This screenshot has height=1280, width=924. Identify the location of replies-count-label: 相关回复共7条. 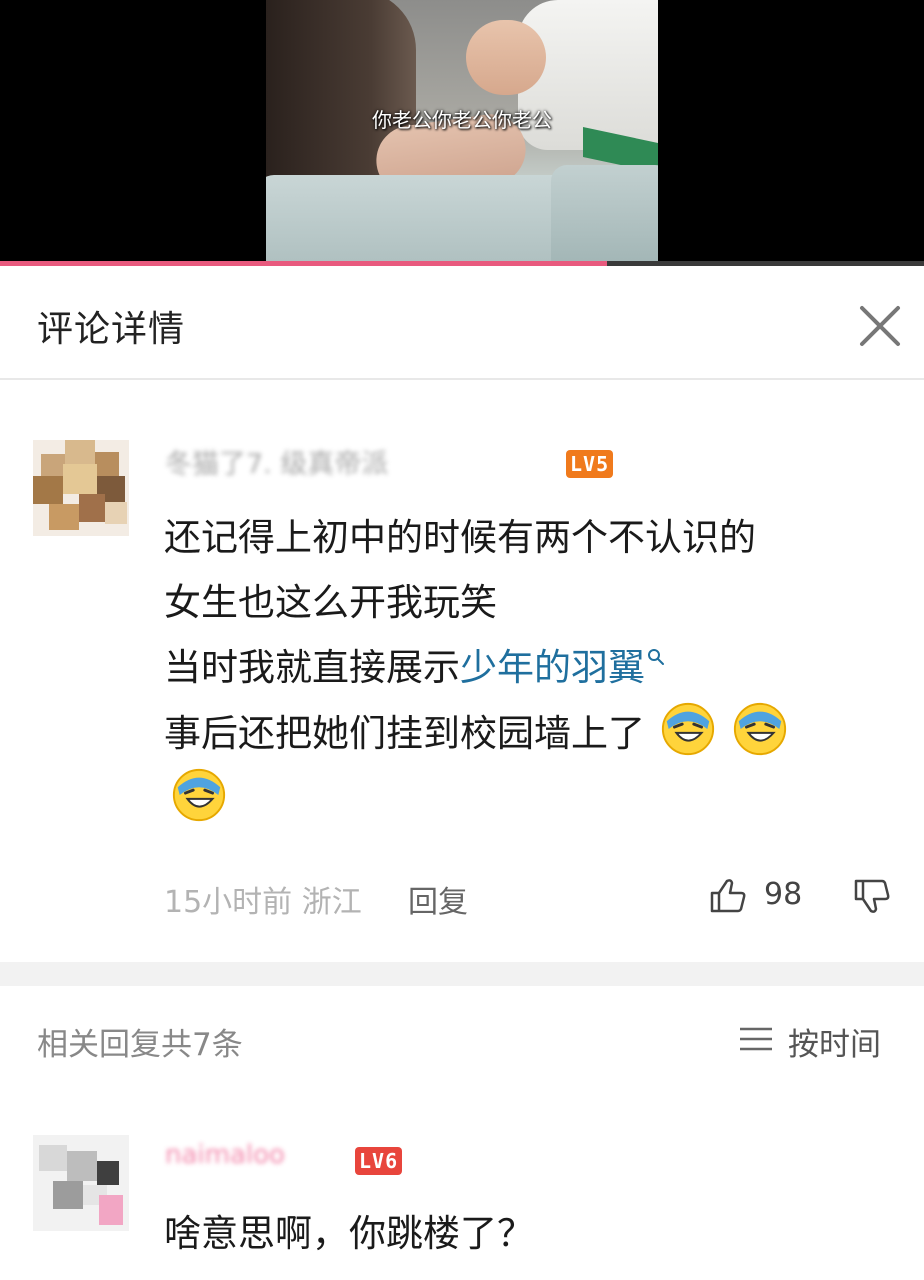
(140, 1045).